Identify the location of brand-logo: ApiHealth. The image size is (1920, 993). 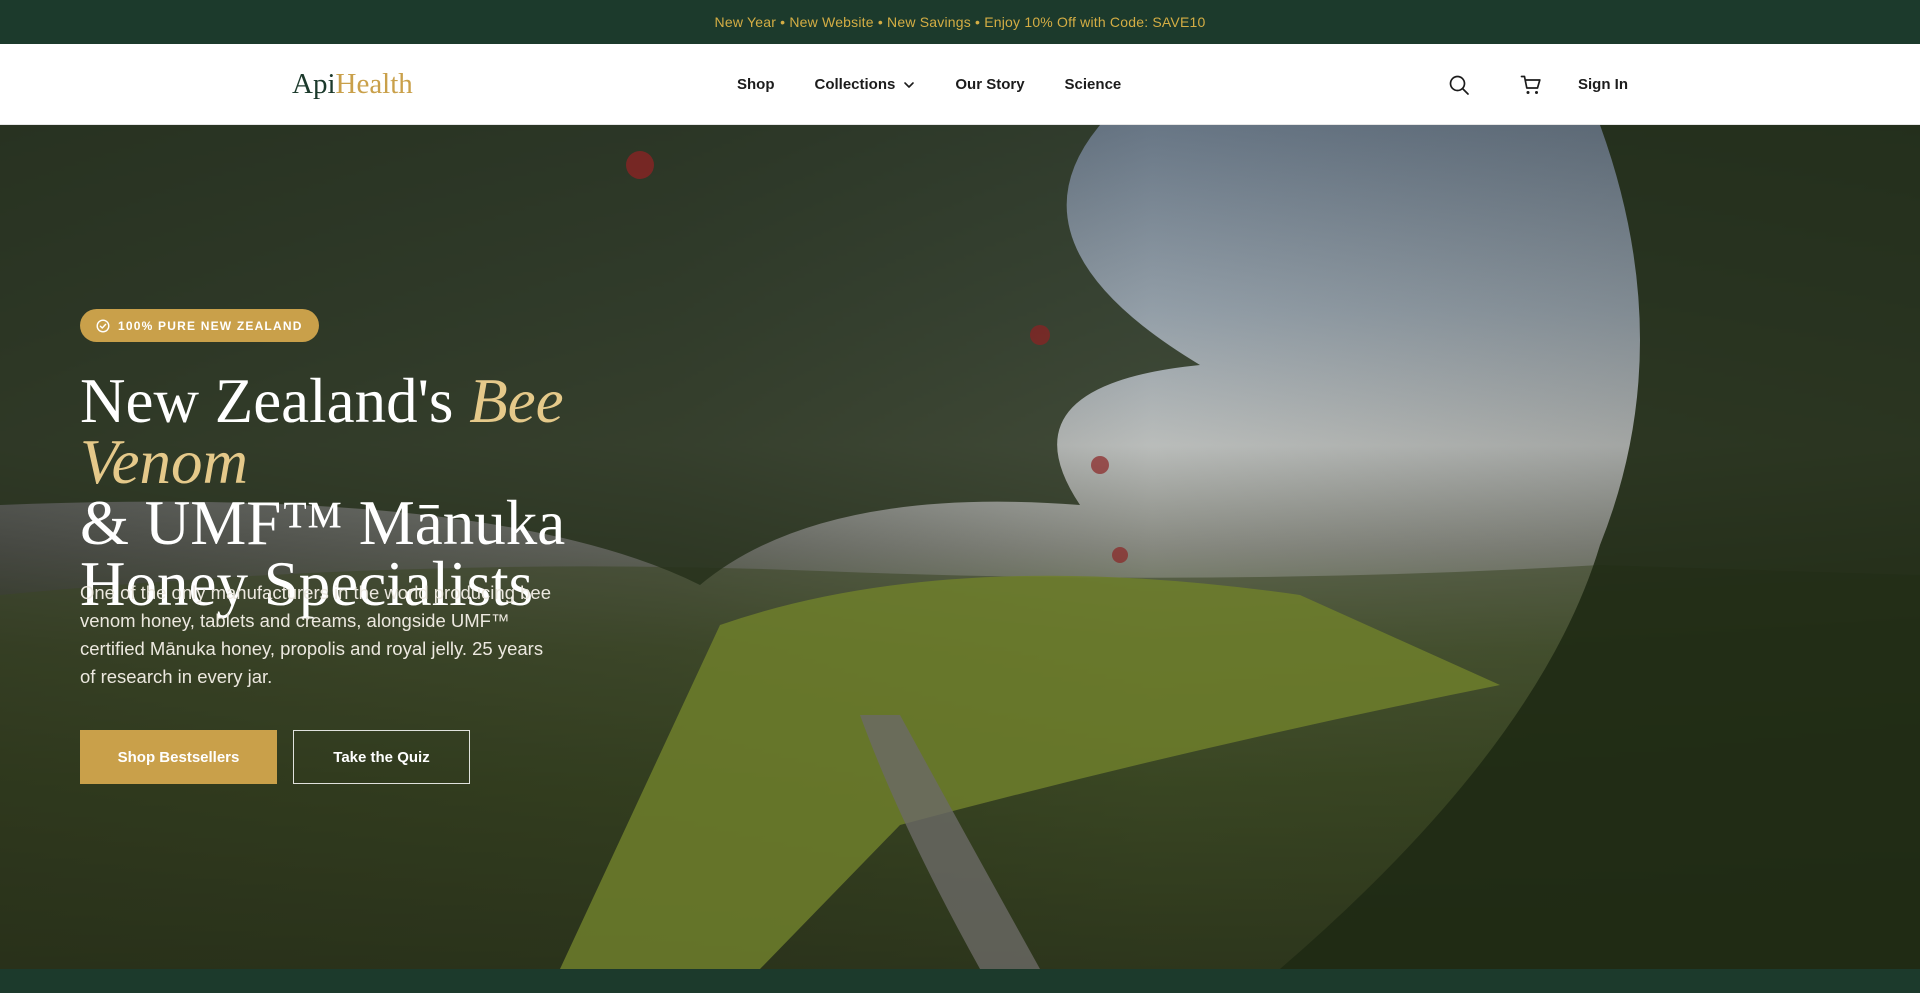
(352, 84).